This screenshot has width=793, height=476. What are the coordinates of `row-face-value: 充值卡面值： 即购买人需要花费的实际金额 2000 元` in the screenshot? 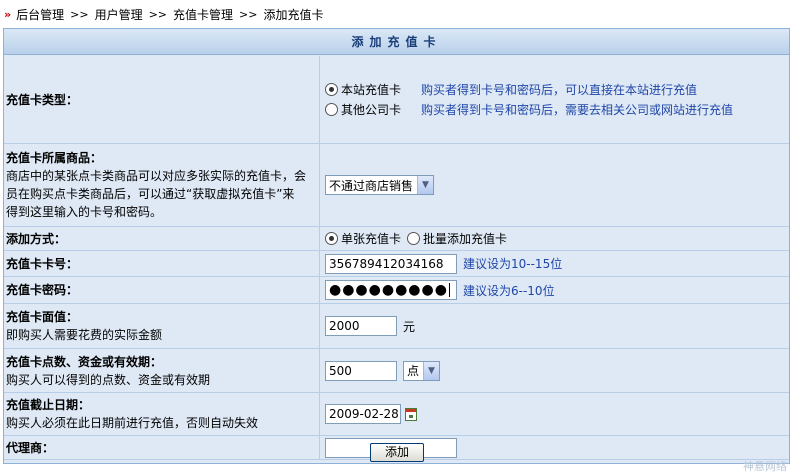 It's located at (396, 326).